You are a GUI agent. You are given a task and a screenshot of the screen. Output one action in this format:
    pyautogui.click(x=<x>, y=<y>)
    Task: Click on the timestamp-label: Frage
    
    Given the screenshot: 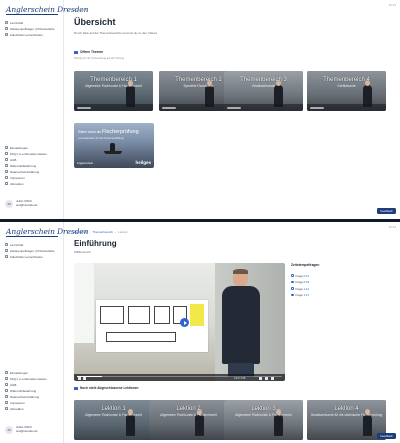 What is the action you would take?
    pyautogui.click(x=299, y=295)
    